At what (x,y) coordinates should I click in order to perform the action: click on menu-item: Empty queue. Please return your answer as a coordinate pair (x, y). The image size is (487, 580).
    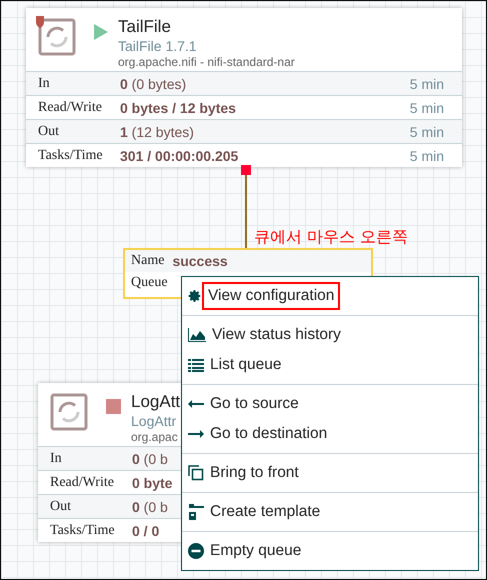
    Looking at the image, I should click on (330, 551).